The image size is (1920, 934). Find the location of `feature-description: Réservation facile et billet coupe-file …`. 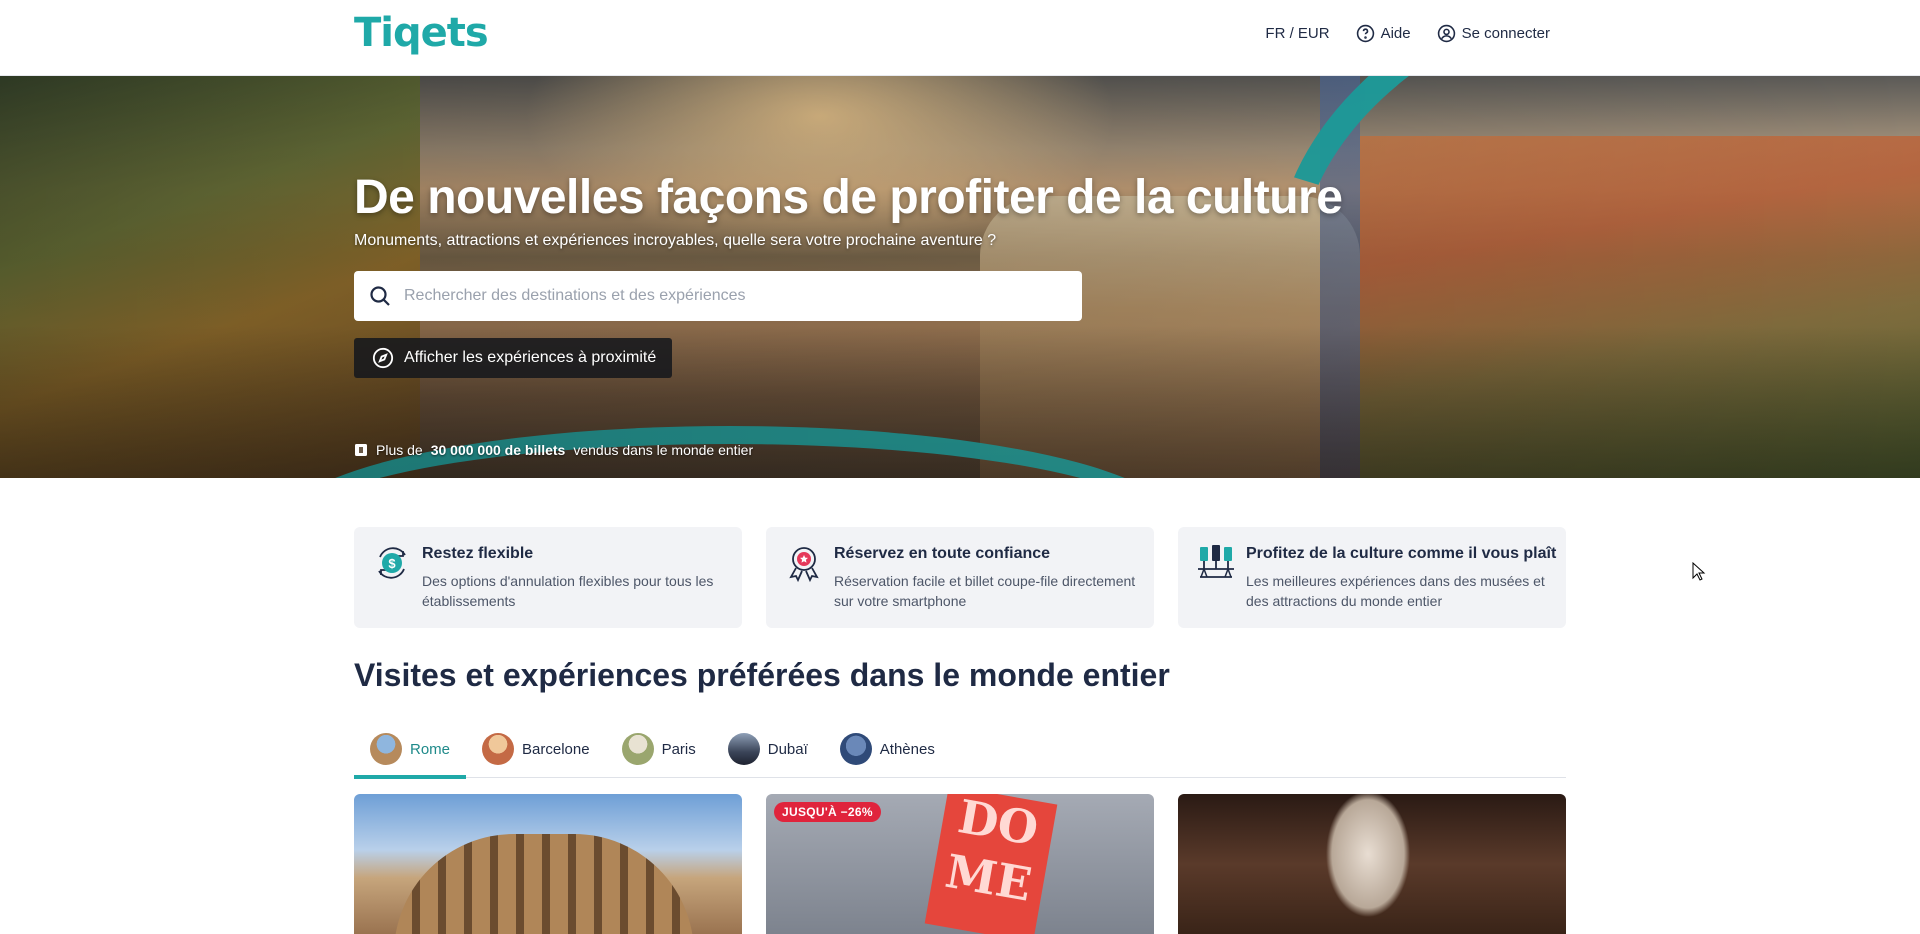

feature-description: Réservation facile et billet coupe-file … is located at coordinates (985, 591).